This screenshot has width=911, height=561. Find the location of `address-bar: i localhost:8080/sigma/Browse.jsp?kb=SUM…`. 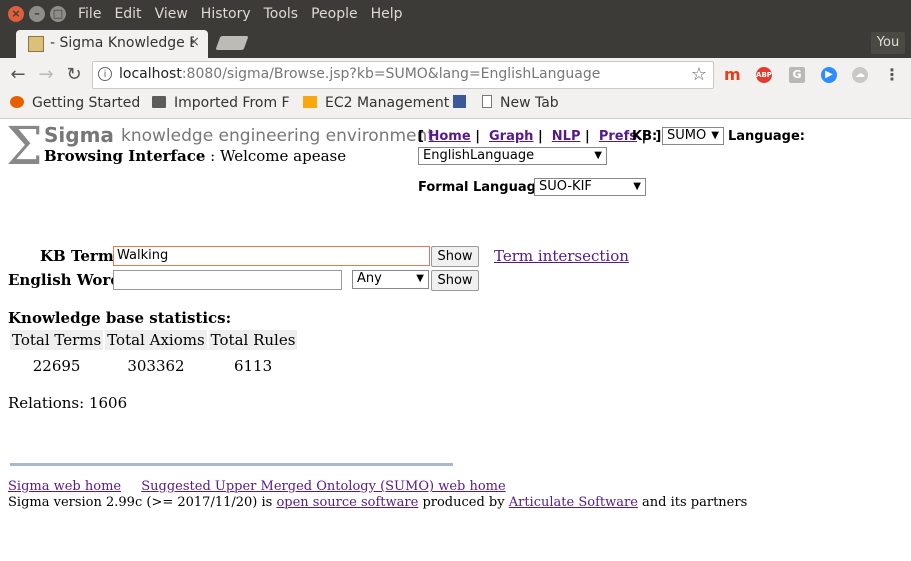

address-bar: i localhost:8080/sigma/Browse.jsp?kb=SUM… is located at coordinates (403, 75).